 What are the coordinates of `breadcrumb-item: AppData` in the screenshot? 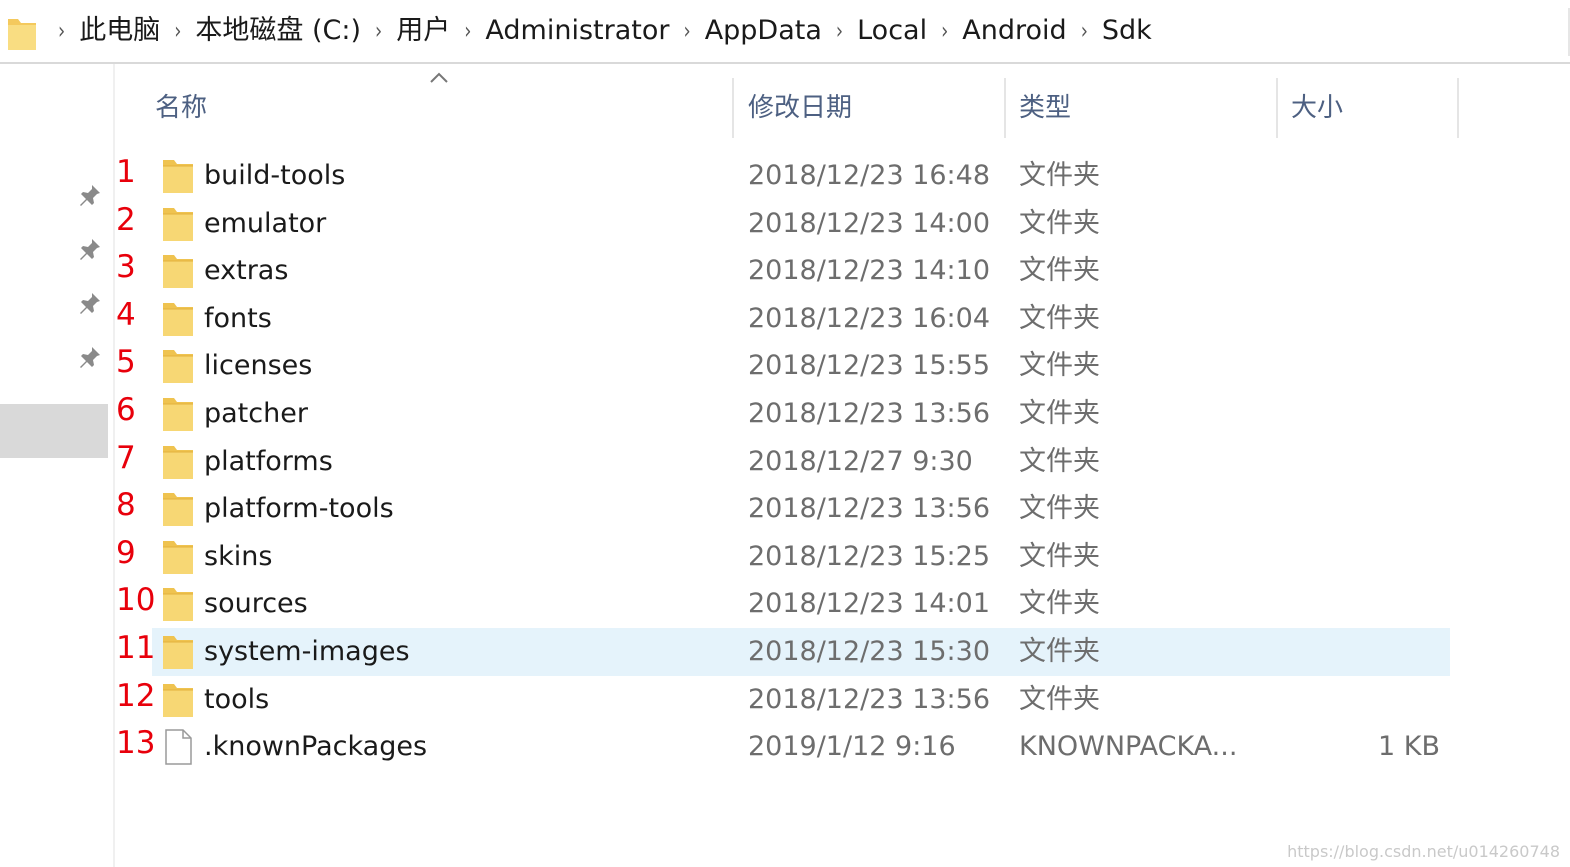 It's located at (763, 31).